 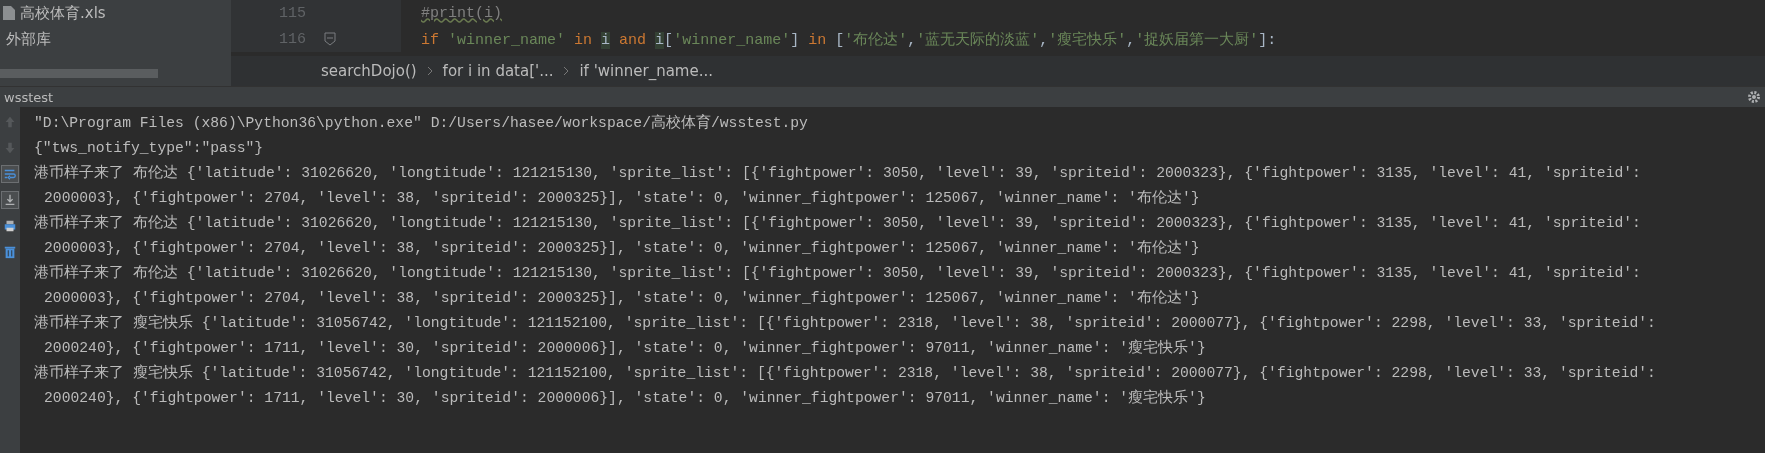 I want to click on fold-icon, so click(x=330, y=39).